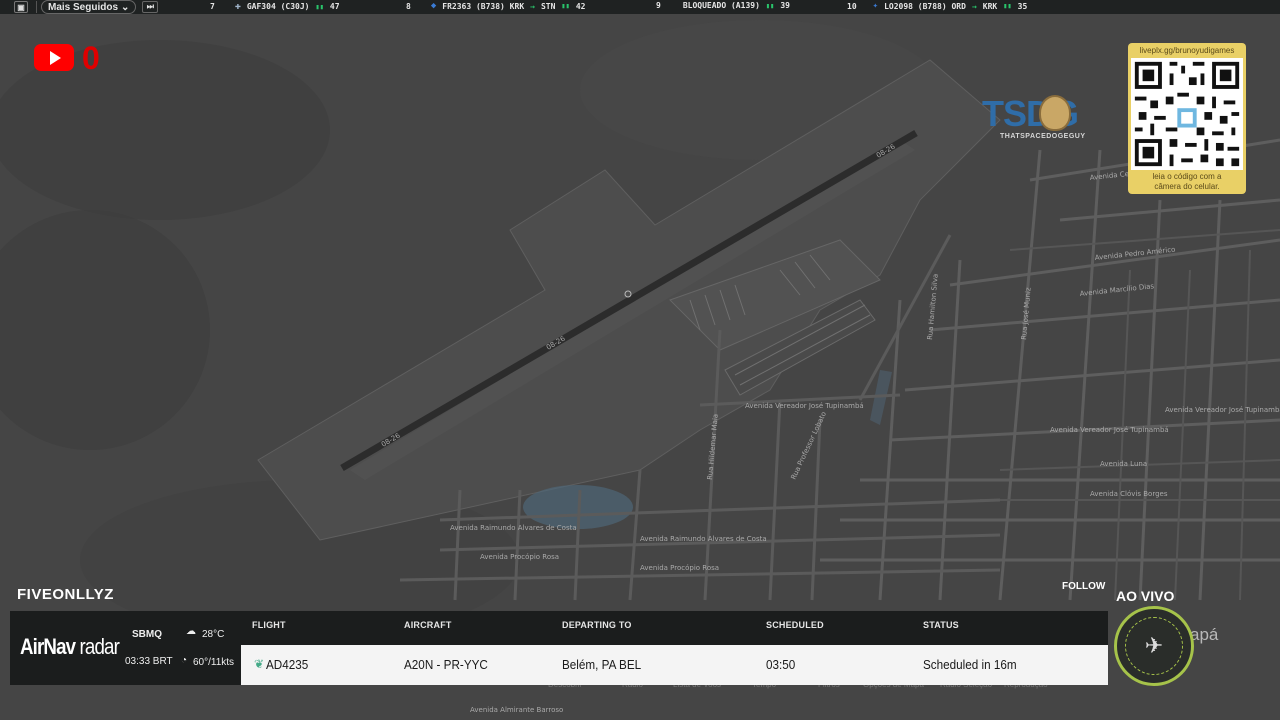 The width and height of the screenshot is (1280, 720). I want to click on airplane-icon: ✈, so click(1154, 646).